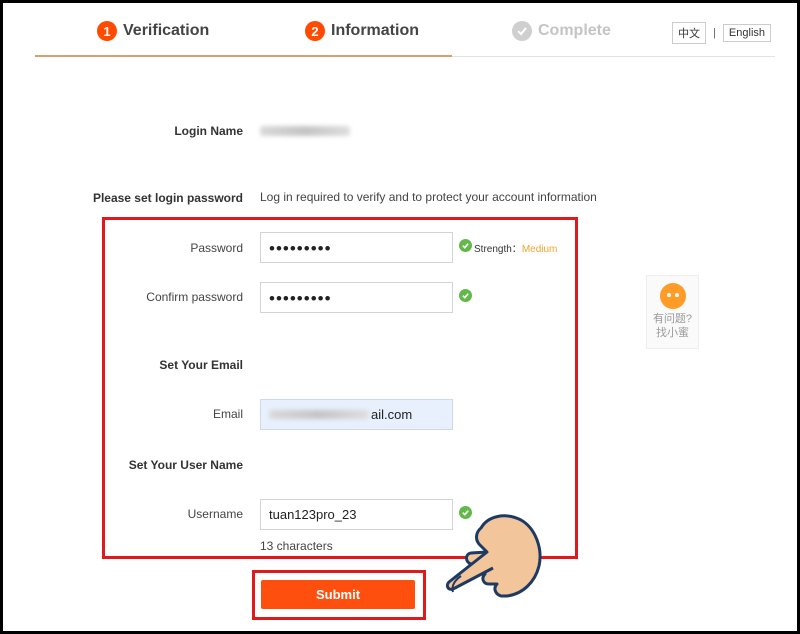  What do you see at coordinates (166, 30) in the screenshot?
I see `step-label: Verification` at bounding box center [166, 30].